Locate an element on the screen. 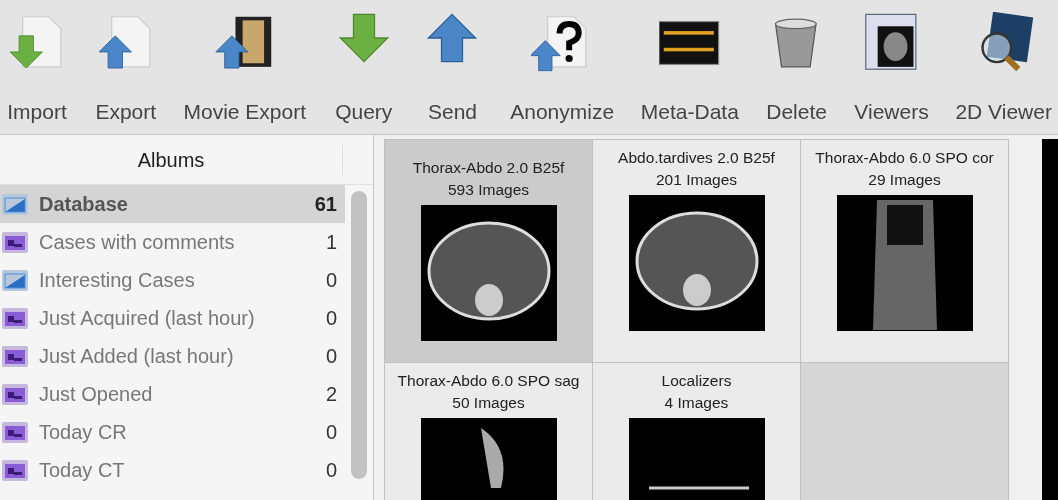  album-name: Just Added (last hour) is located at coordinates (137, 356).